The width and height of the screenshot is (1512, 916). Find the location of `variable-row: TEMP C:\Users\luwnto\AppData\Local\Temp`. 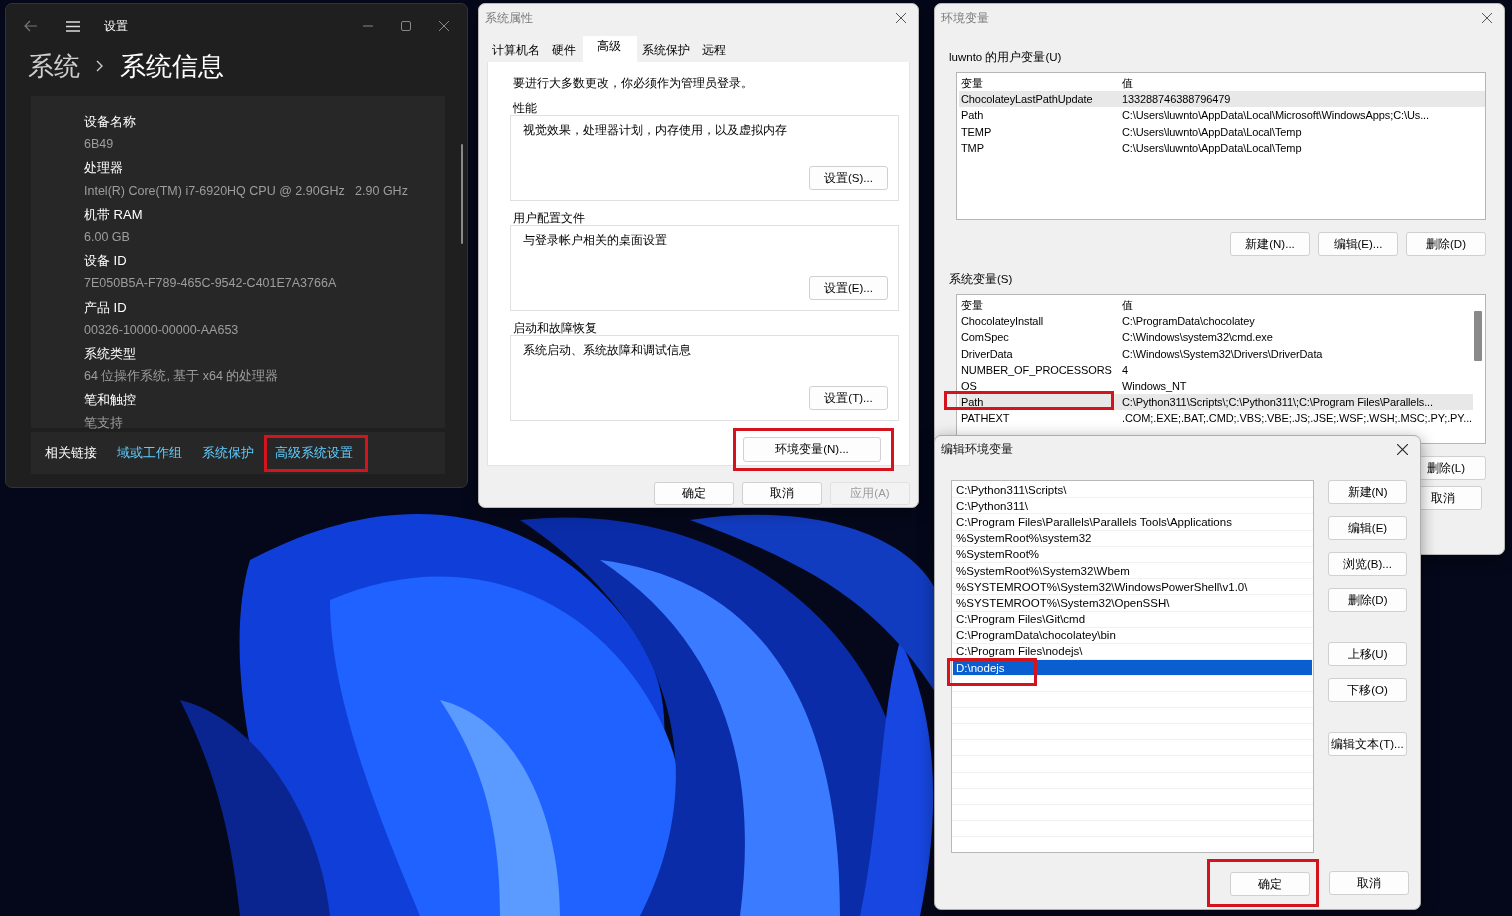

variable-row: TEMP C:\Users\luwnto\AppData\Local\Temp is located at coordinates (1222, 131).